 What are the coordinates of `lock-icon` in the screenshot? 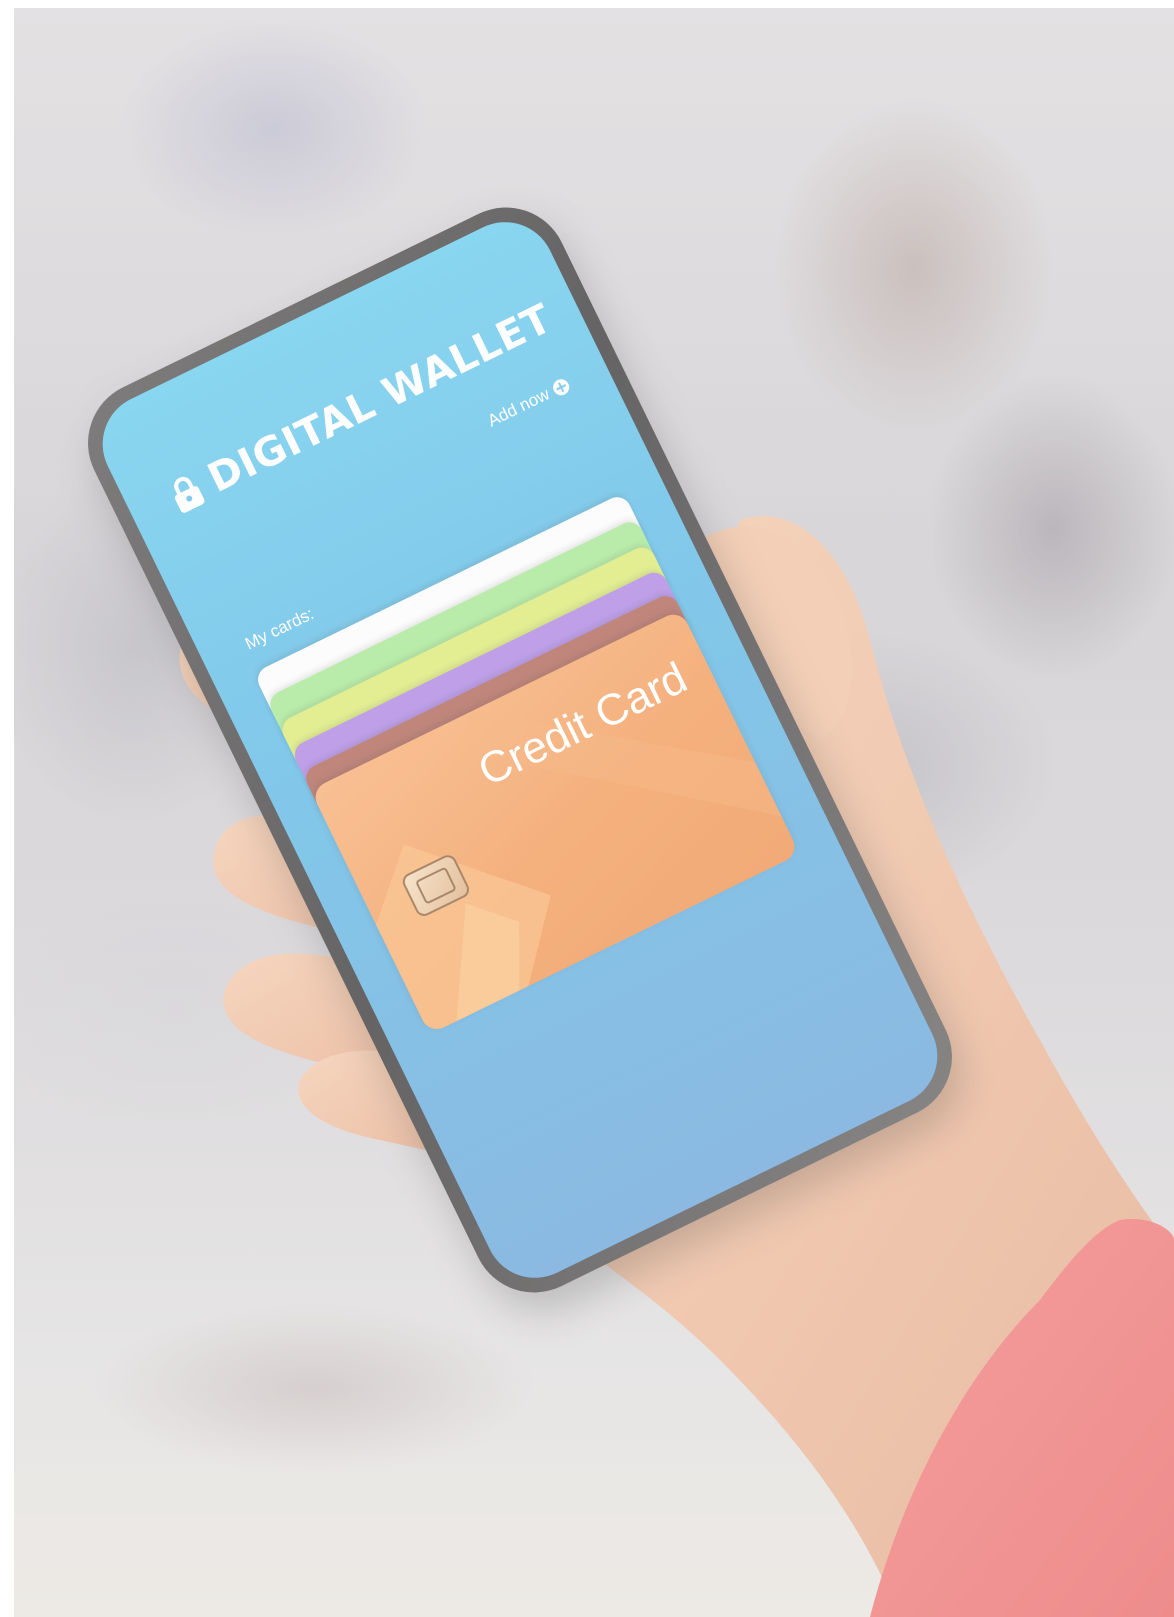 It's located at (189, 495).